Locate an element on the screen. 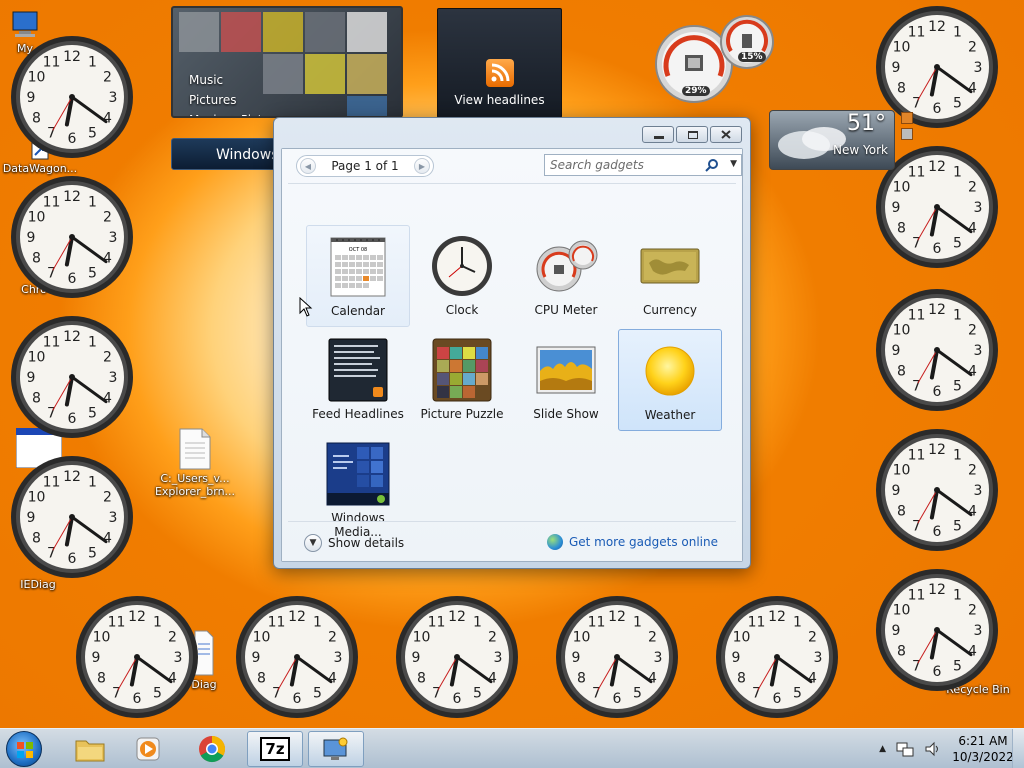  gadget-item-calendar: OCT 08 Calendar is located at coordinates (358, 276).